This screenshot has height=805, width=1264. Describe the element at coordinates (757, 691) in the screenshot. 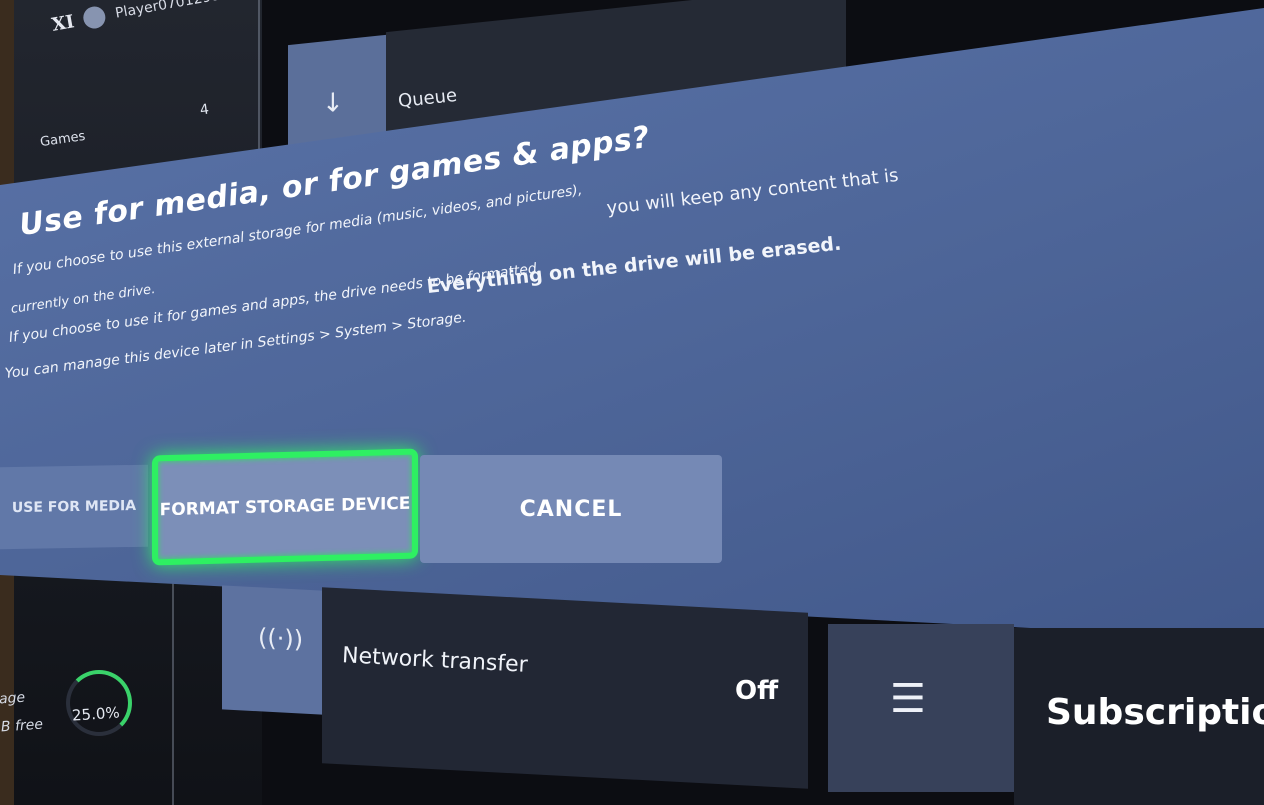

I see `network-transfer-value: Off` at that location.